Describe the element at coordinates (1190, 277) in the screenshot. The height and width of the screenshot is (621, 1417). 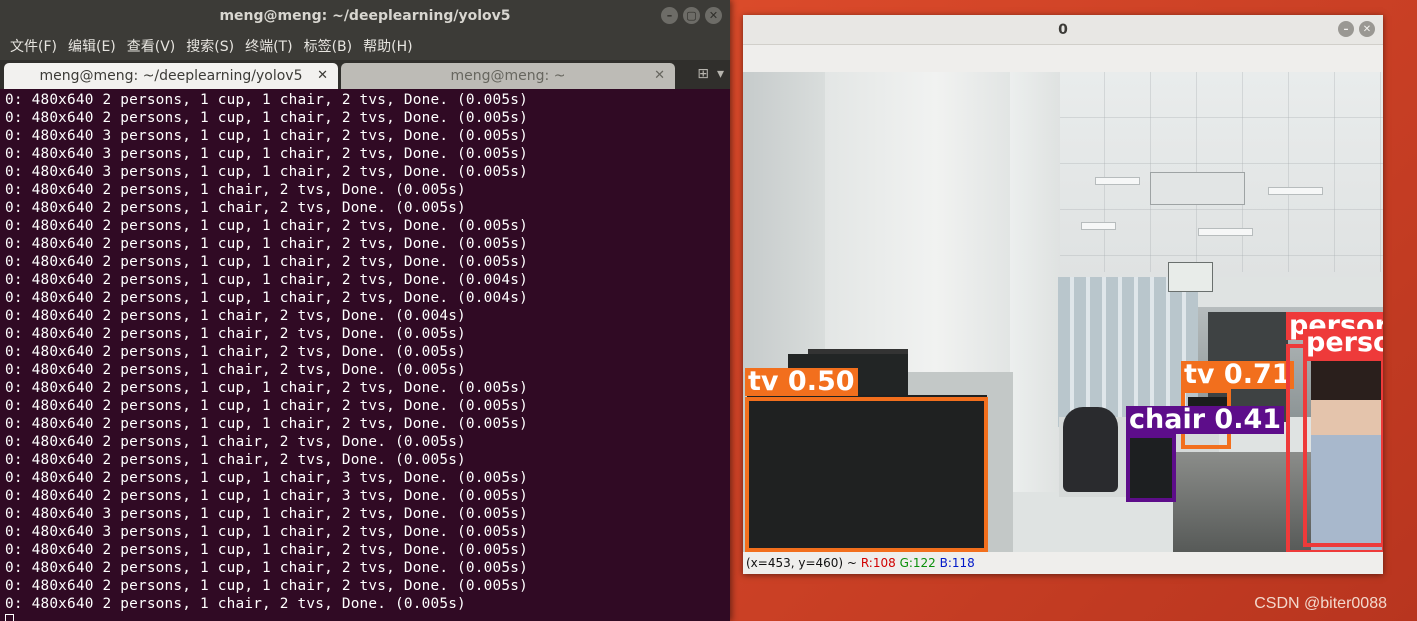
I see `wall-sign` at that location.